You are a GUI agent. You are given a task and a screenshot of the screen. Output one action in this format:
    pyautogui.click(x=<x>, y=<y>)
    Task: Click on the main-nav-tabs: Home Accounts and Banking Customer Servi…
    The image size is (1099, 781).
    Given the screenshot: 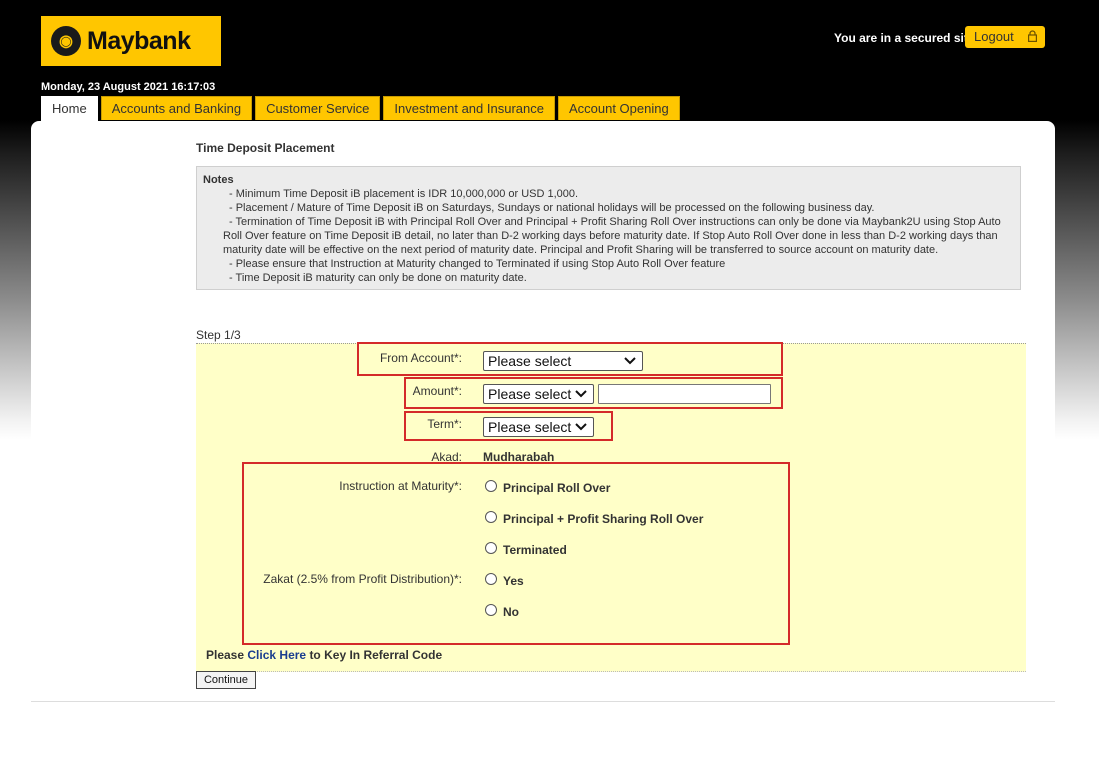 What is the action you would take?
    pyautogui.click(x=362, y=109)
    